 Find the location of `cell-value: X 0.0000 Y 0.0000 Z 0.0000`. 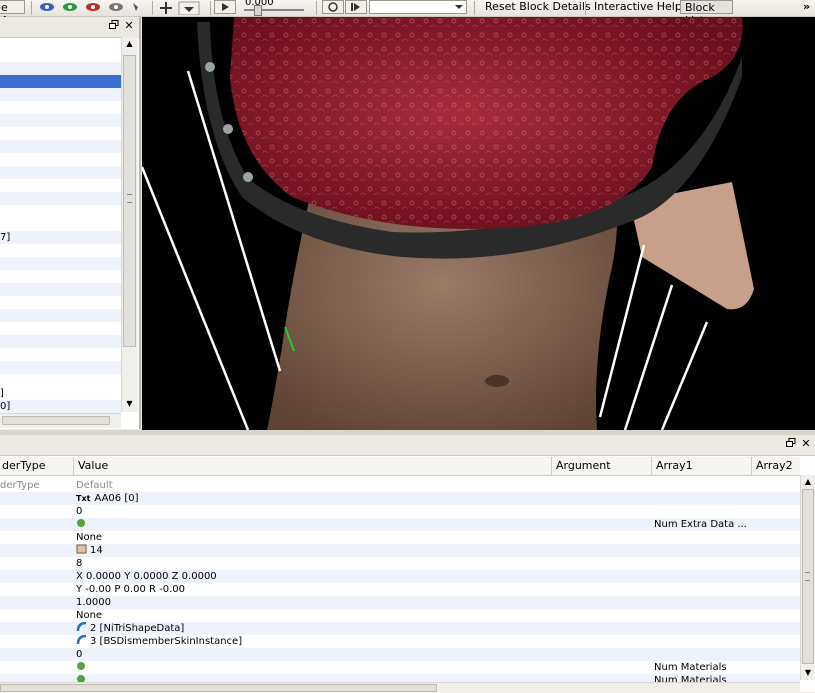

cell-value: X 0.0000 Y 0.0000 Z 0.0000 is located at coordinates (146, 576).